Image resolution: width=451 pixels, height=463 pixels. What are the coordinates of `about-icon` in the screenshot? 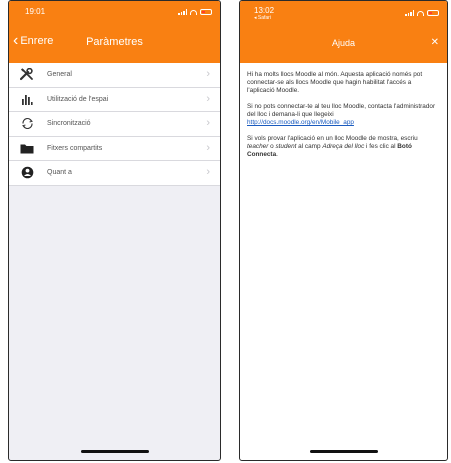 It's located at (27, 172).